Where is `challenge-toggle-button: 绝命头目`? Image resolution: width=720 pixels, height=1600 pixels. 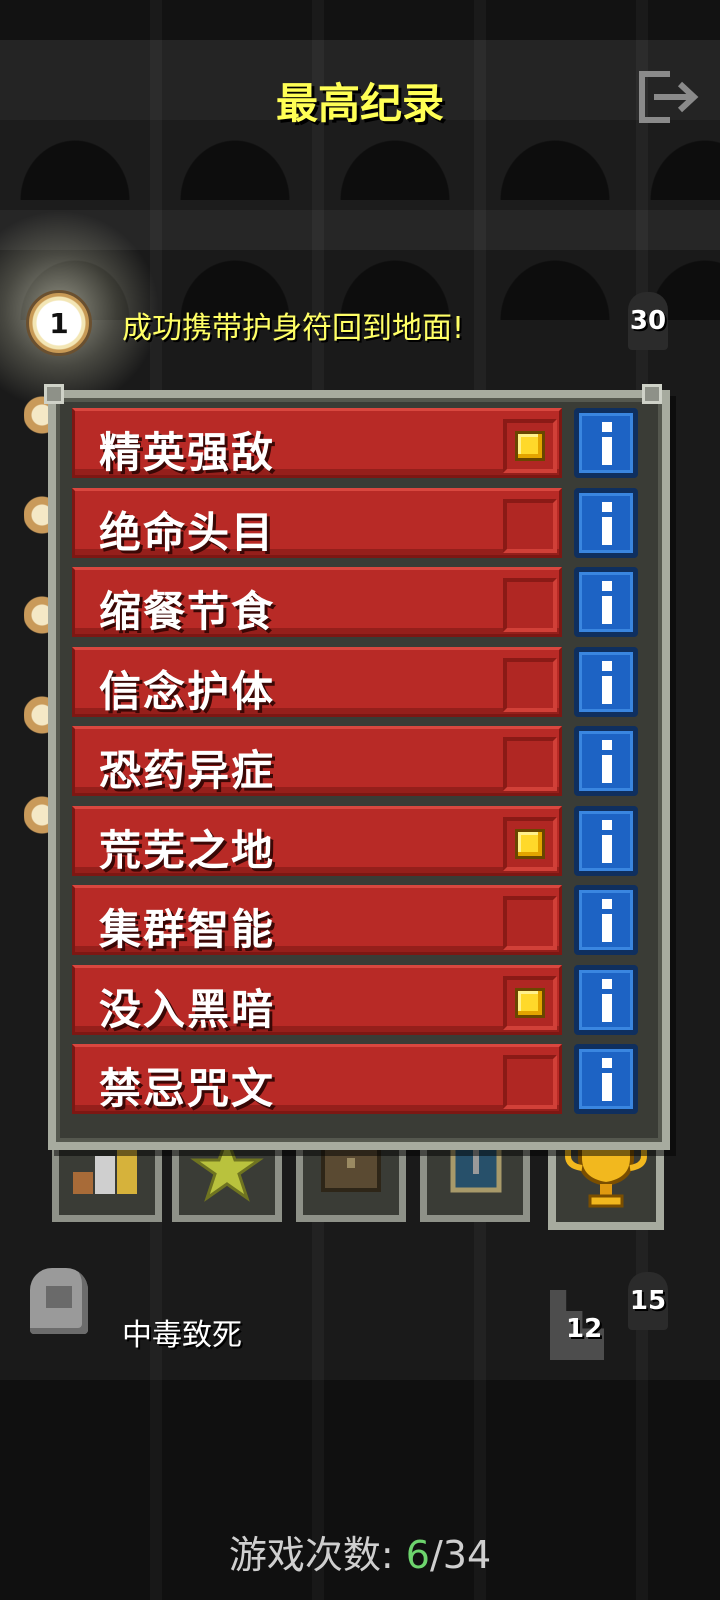 challenge-toggle-button: 绝命头目 is located at coordinates (317, 523).